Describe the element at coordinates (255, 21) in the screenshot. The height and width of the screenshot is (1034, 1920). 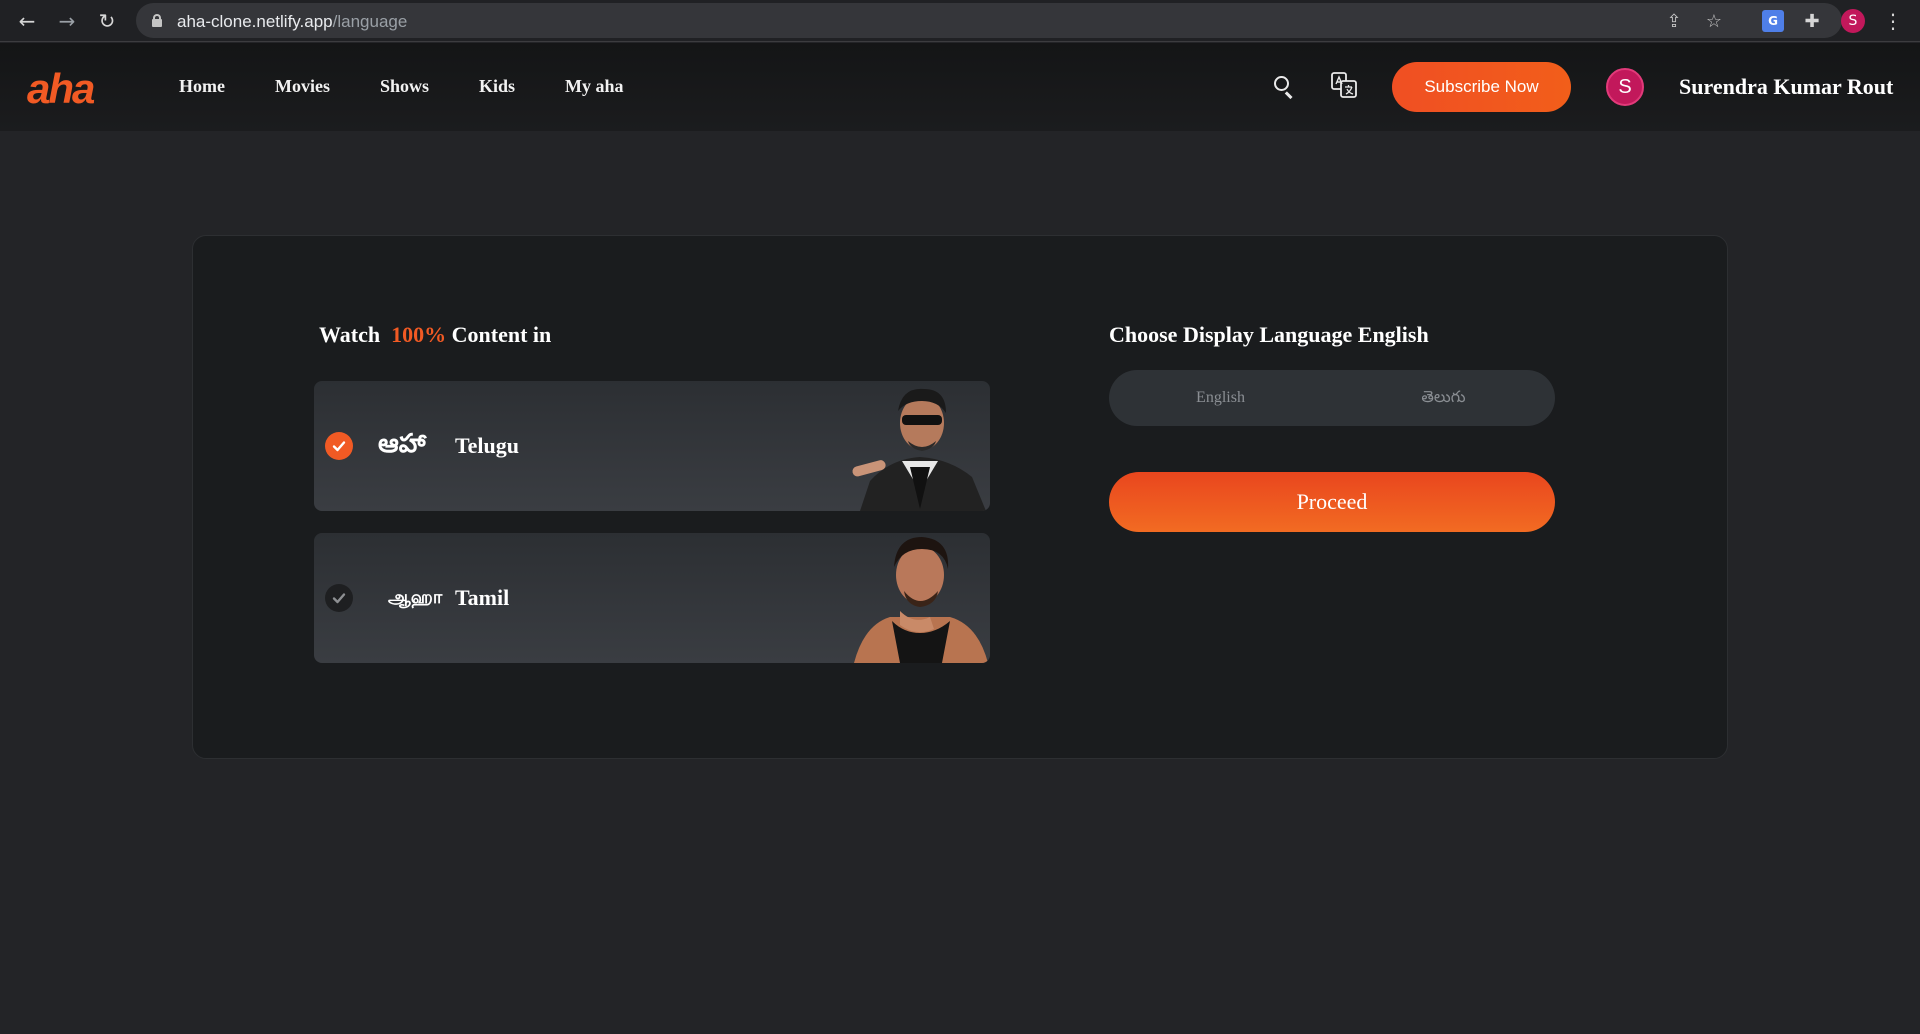
I see `url-host: aha-clone.netlify.app` at that location.